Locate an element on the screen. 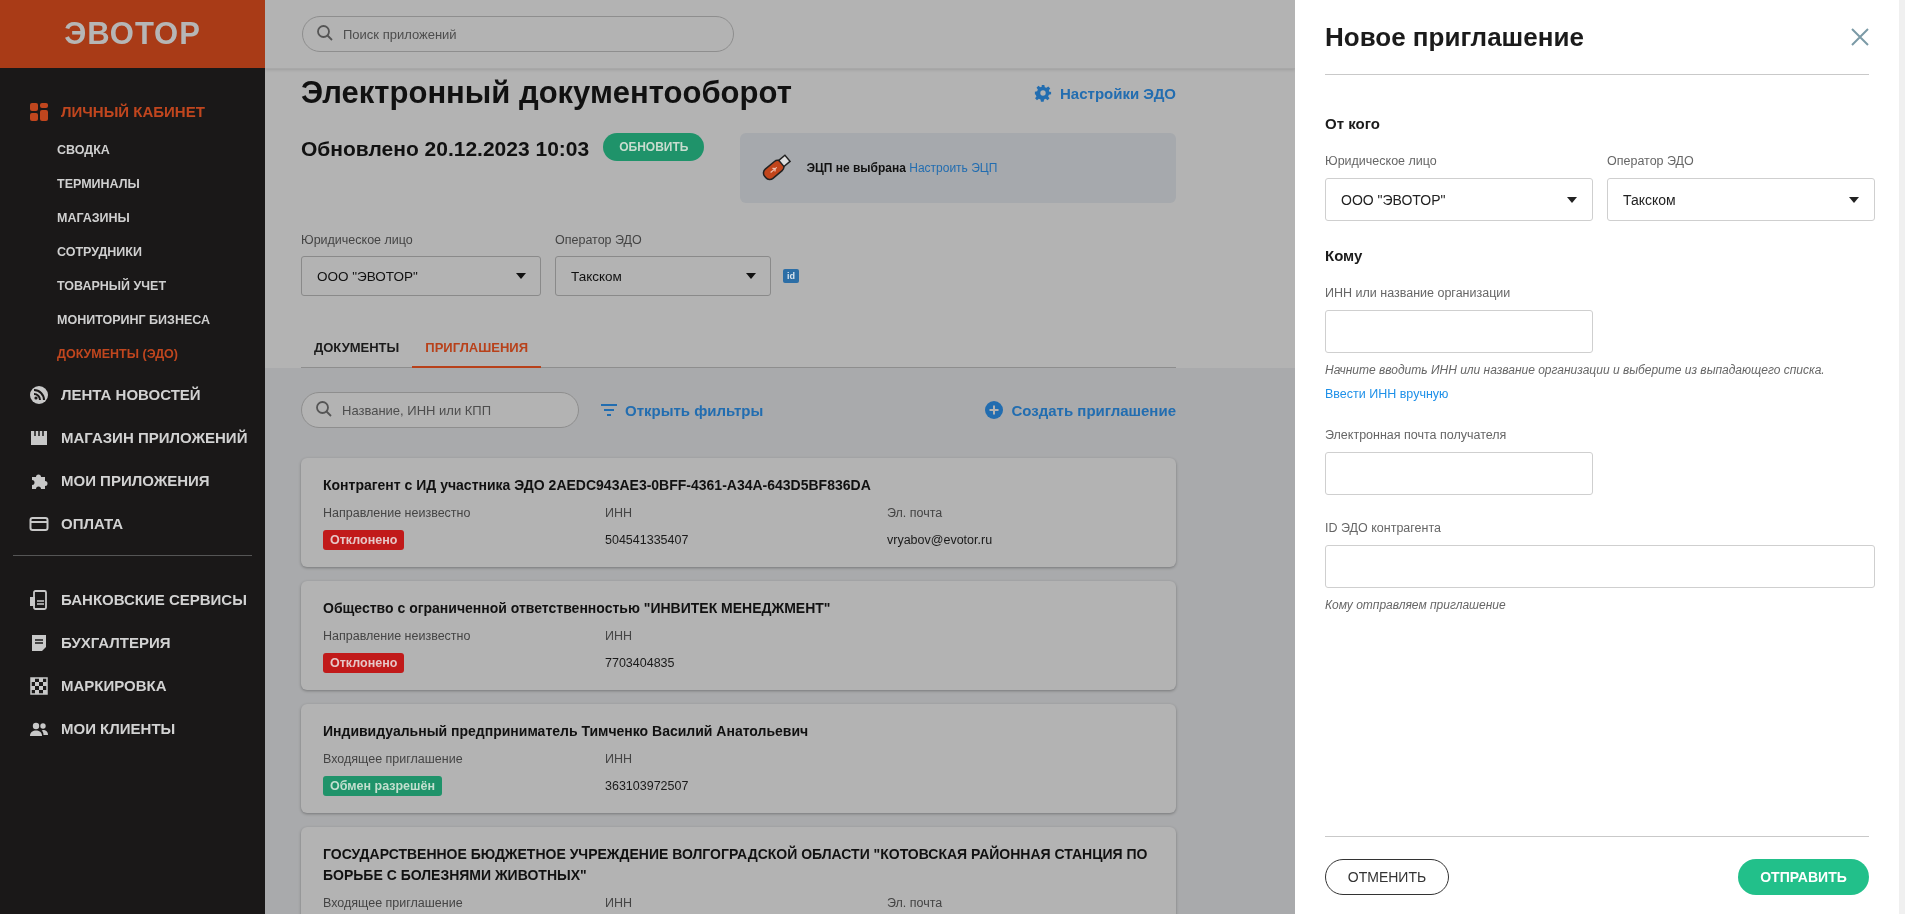  invitation-card: Общество с ограниченной ответственностью "ИНВИТЕК МЕНЕДЖМЕНТ" Направление неизвестно ИНН Отклонено 7703404835 is located at coordinates (738, 635).